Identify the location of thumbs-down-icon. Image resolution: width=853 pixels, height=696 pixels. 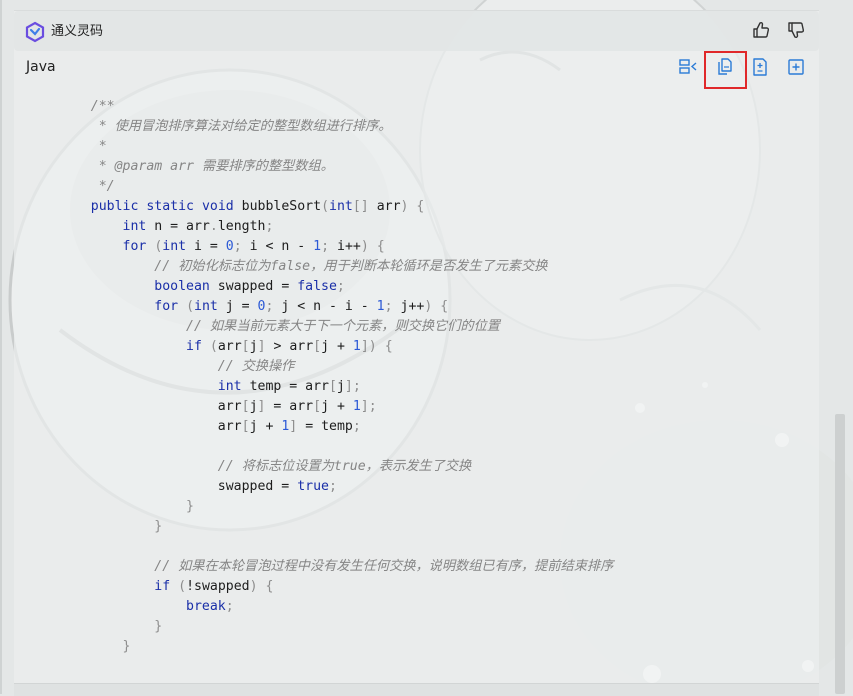
(796, 30).